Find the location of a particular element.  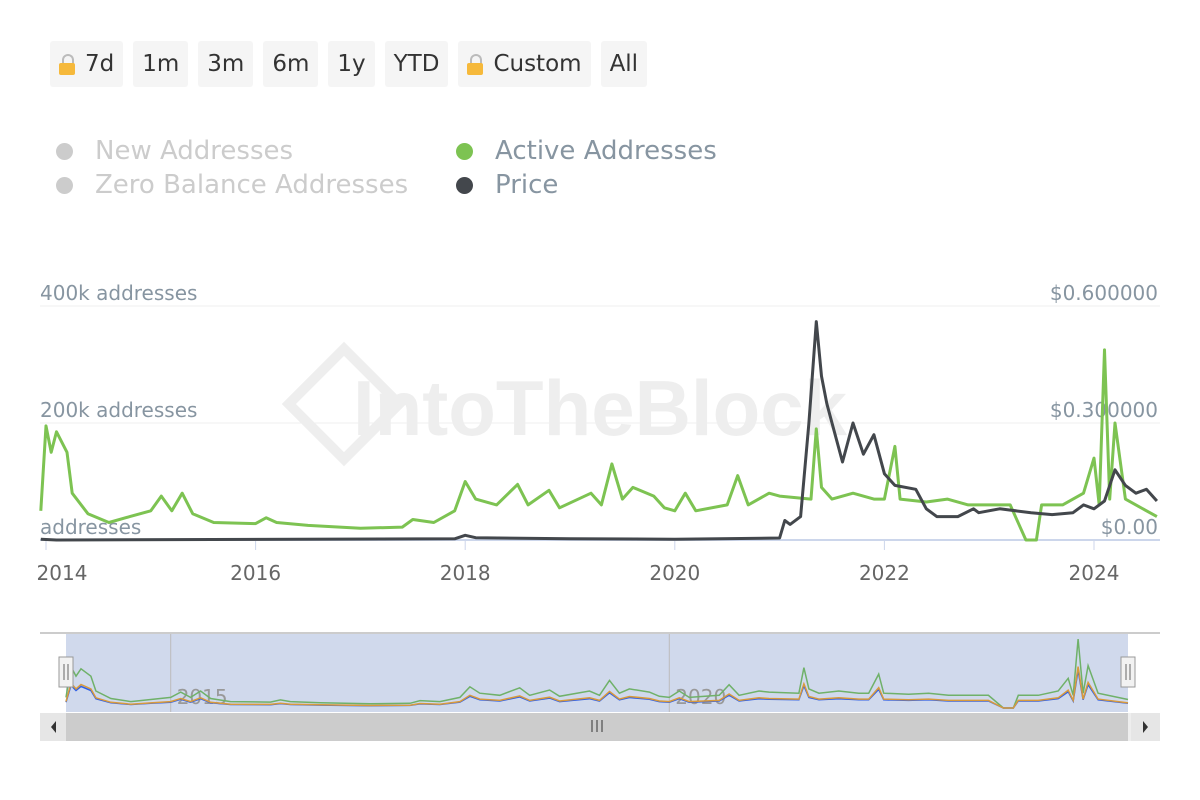

x-tick-label: 2014 is located at coordinates (62, 573).